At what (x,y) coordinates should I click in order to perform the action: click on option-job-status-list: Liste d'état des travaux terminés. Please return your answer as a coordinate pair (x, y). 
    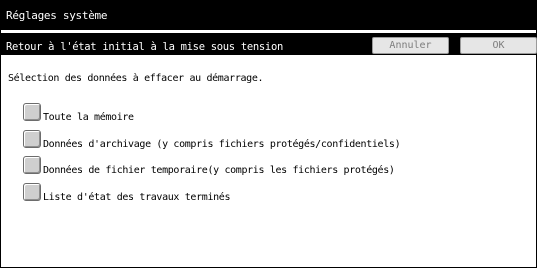
    Looking at the image, I should click on (273, 194).